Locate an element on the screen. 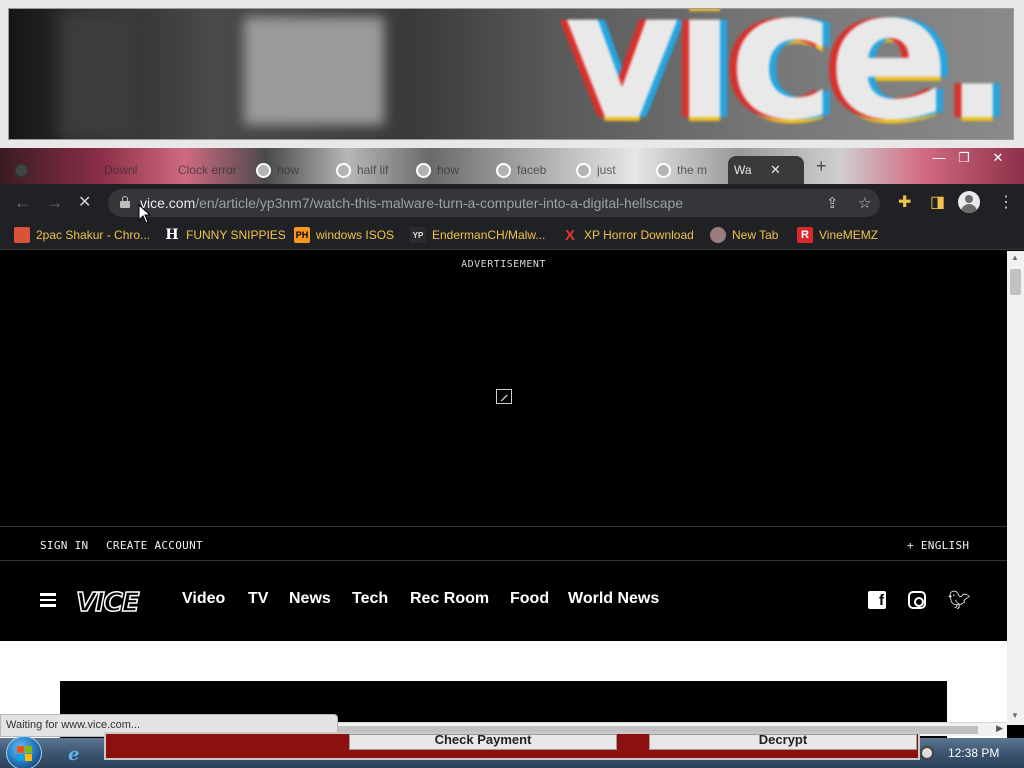 The image size is (1024, 768). internet-explorer-icon: e is located at coordinates (73, 754).